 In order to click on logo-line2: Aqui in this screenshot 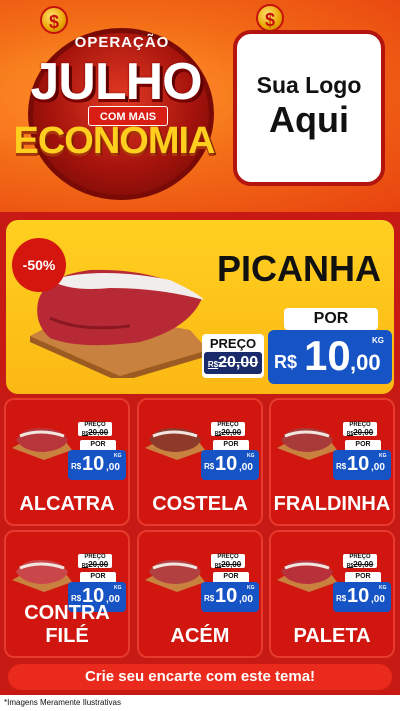, I will do `click(309, 119)`.